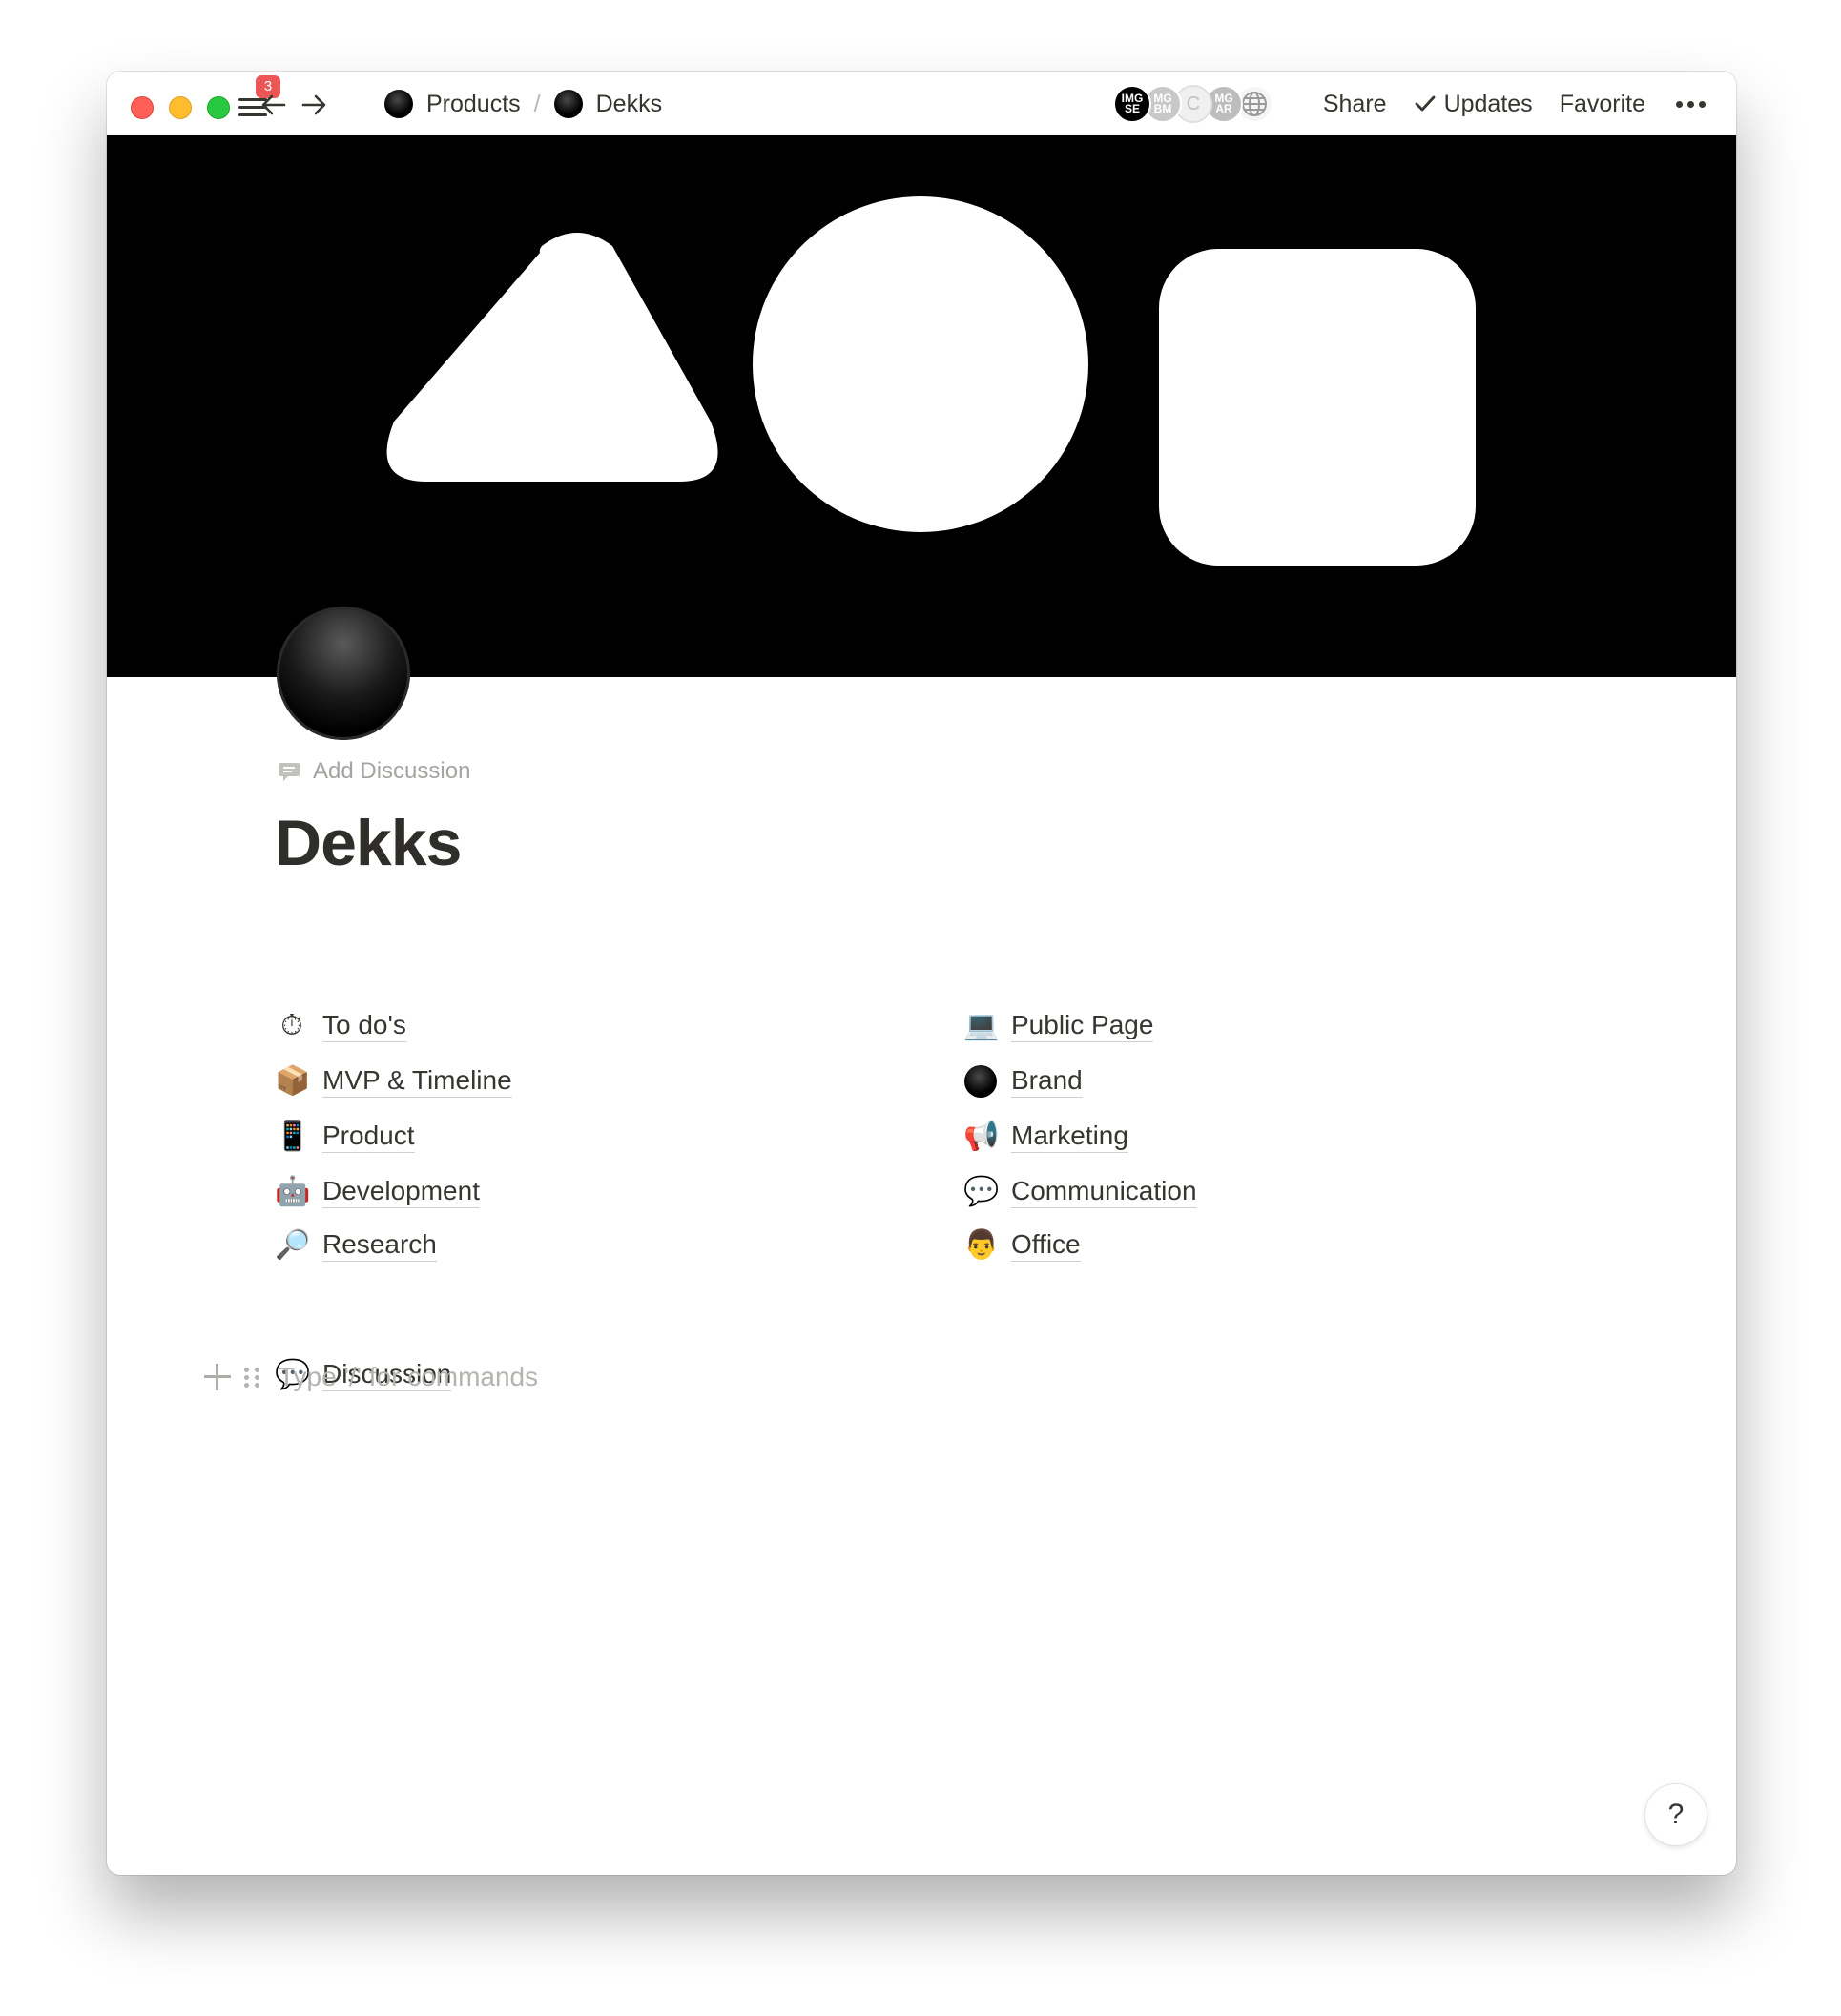 Image resolution: width=1841 pixels, height=2016 pixels. I want to click on cover-shapes, so click(931, 381).